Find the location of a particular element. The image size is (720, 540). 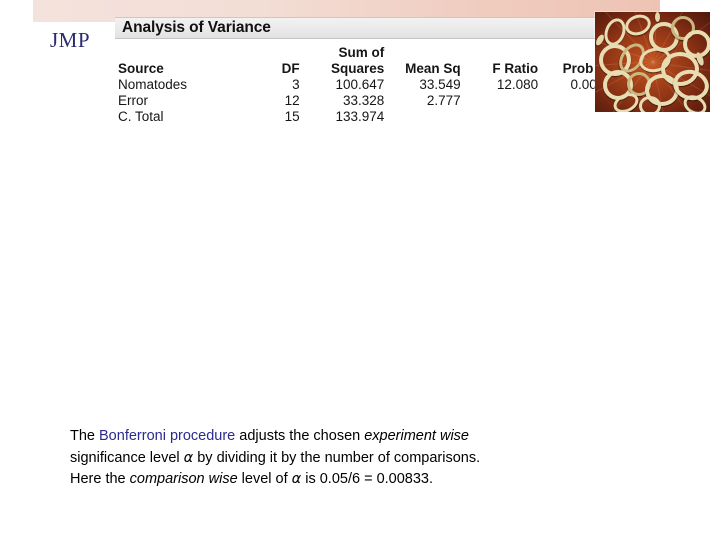

header-squares: Squares is located at coordinates (357, 68).